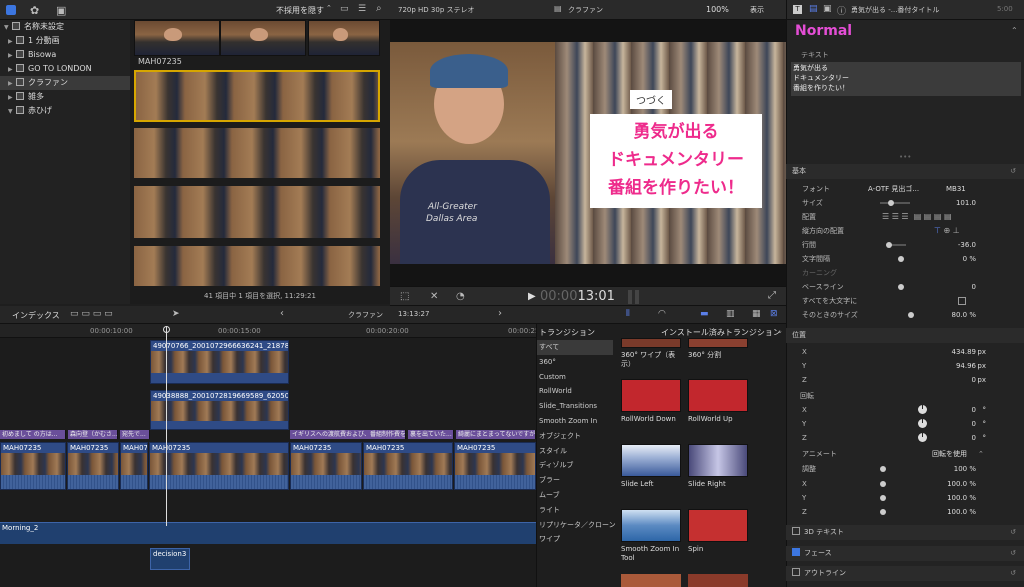 This screenshot has height=587, width=1024. I want to click on category-item: Custom, so click(575, 377).